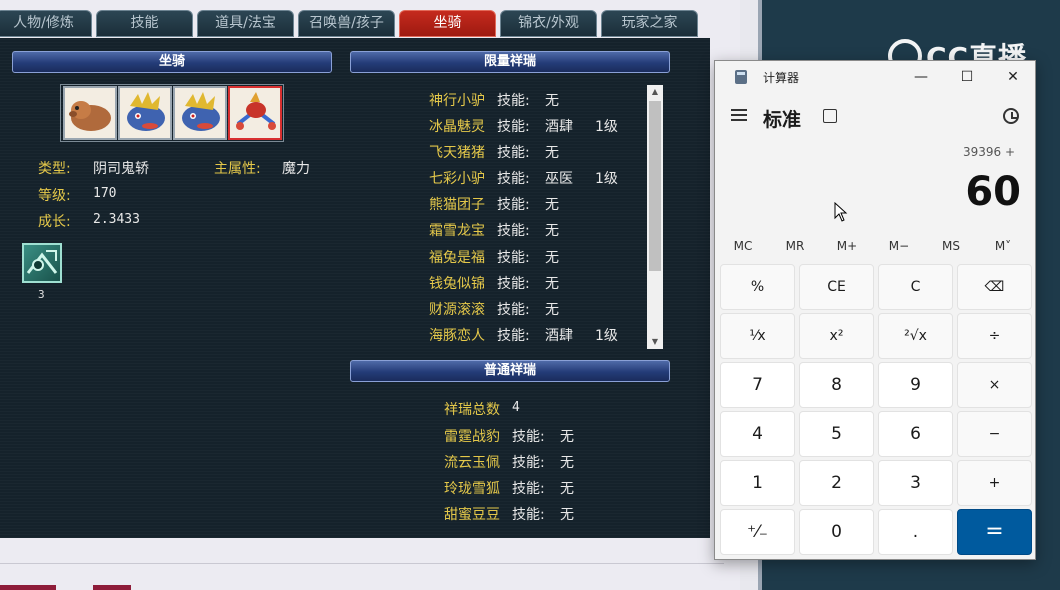  What do you see at coordinates (245, 23) in the screenshot?
I see `tab-items: 道具/法宝` at bounding box center [245, 23].